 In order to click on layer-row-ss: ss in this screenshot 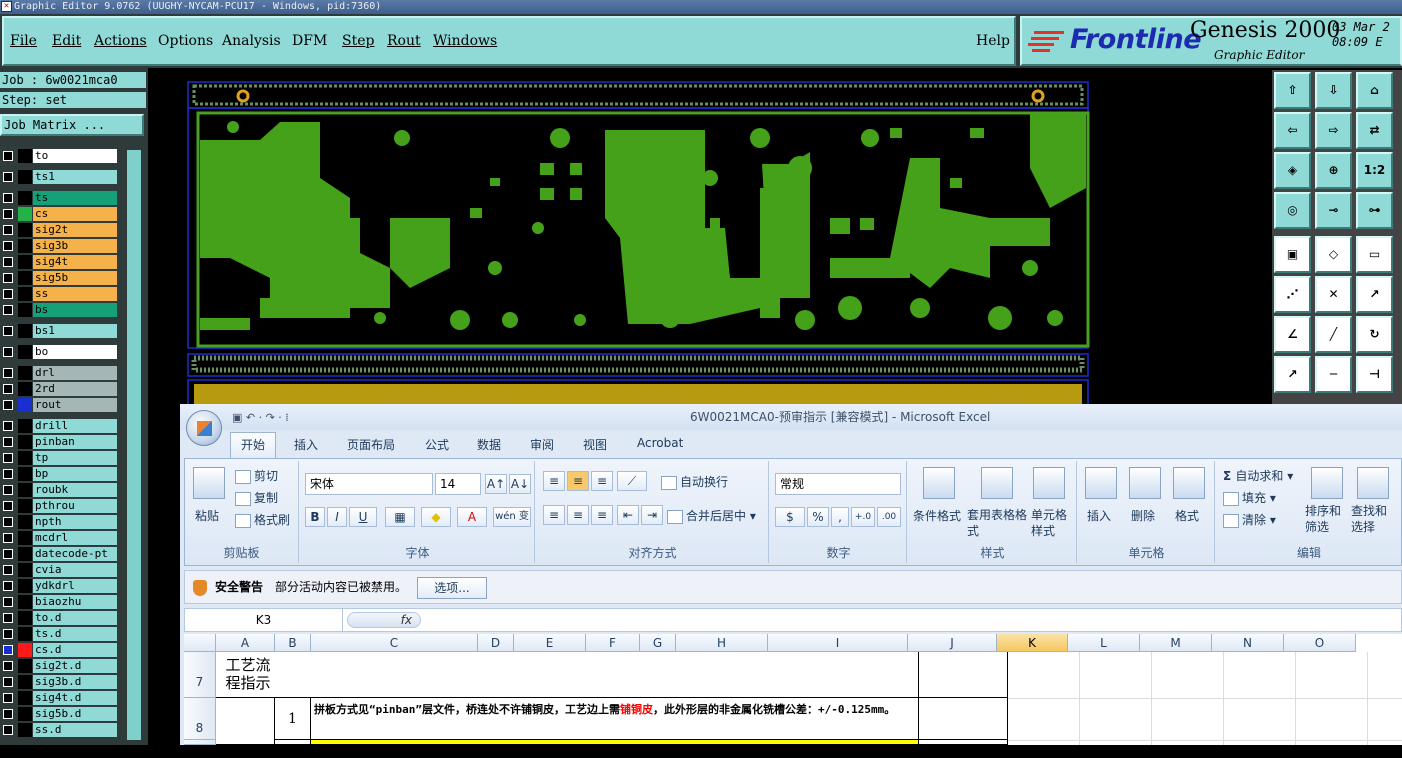, I will do `click(59, 294)`.